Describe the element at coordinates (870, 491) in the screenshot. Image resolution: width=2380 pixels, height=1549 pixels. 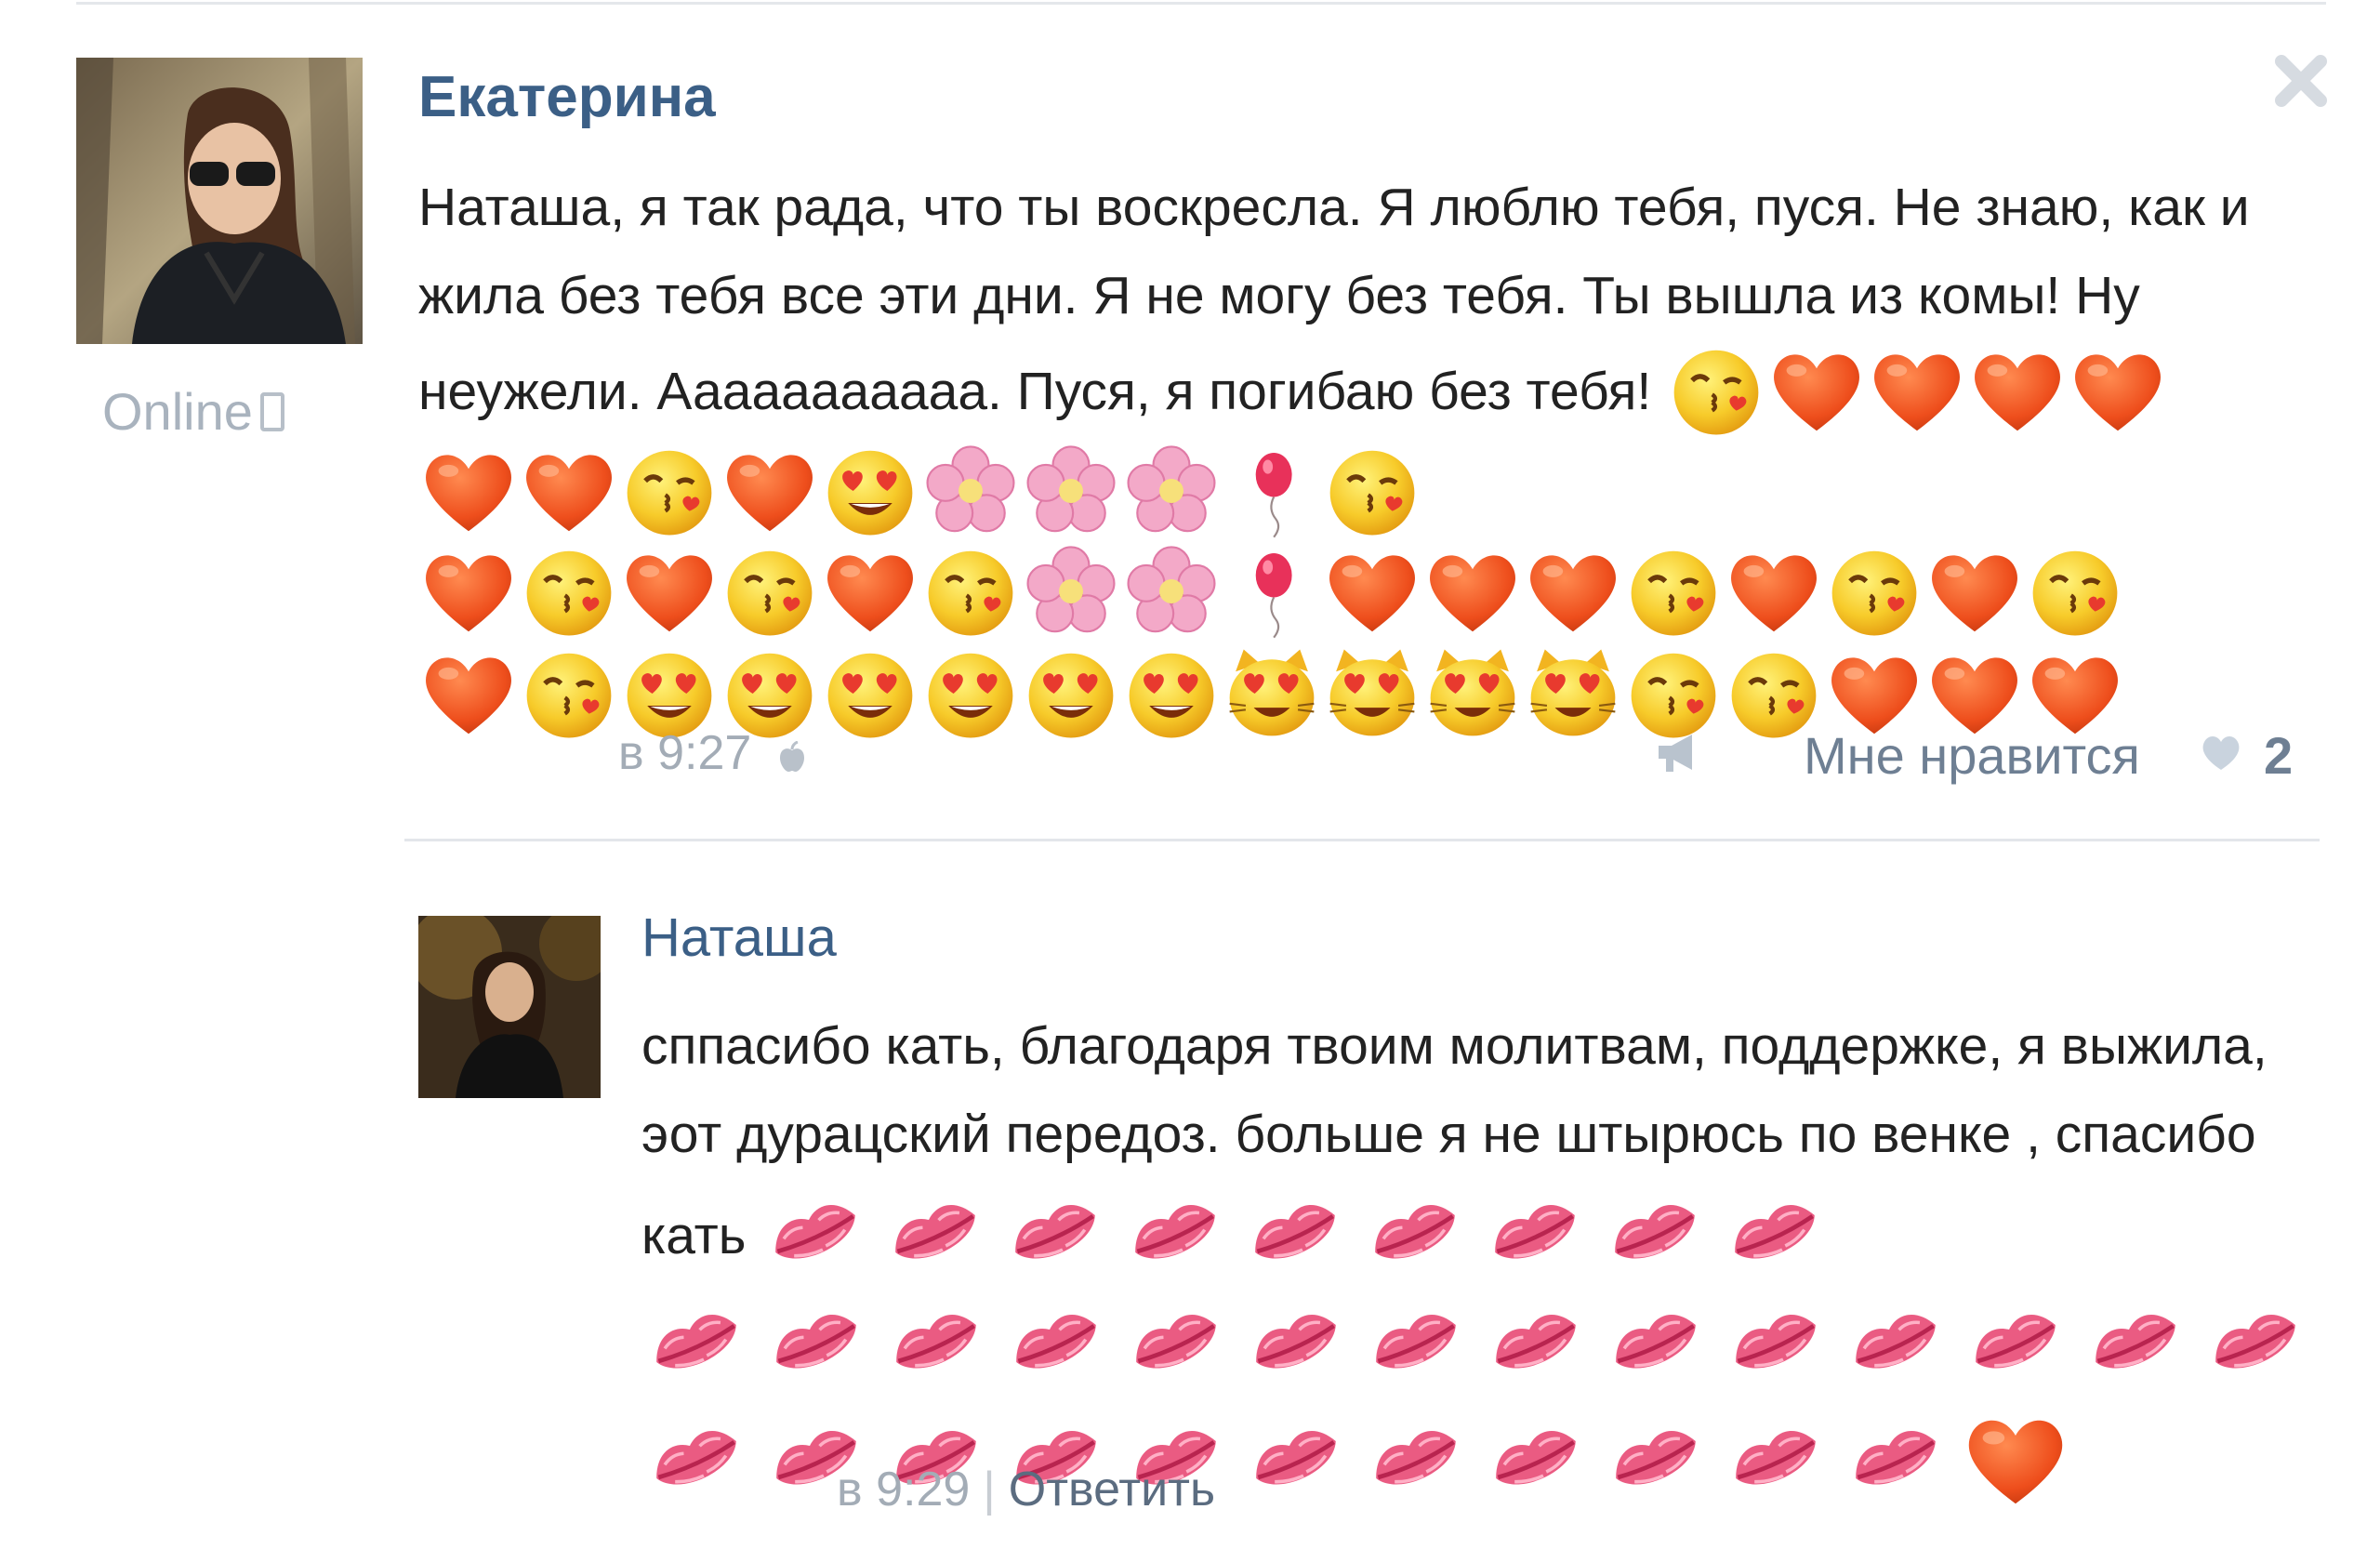
I see `heart-eyes-icon` at that location.